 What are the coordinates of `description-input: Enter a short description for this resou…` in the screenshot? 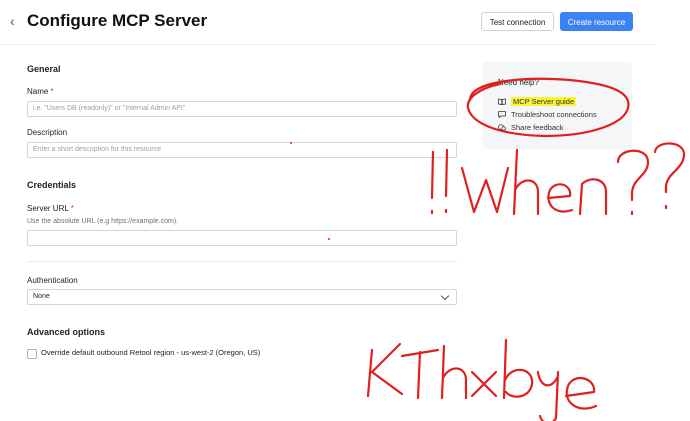 It's located at (242, 150).